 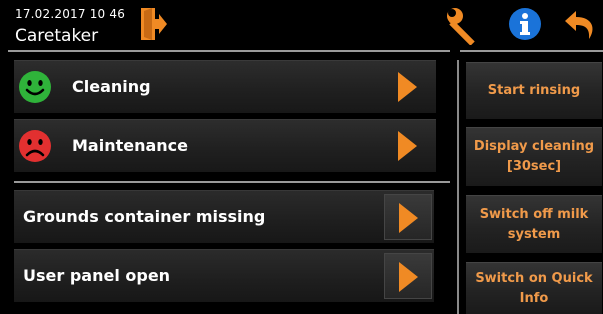 I want to click on cleaning-row: Cleaning, so click(x=225, y=86).